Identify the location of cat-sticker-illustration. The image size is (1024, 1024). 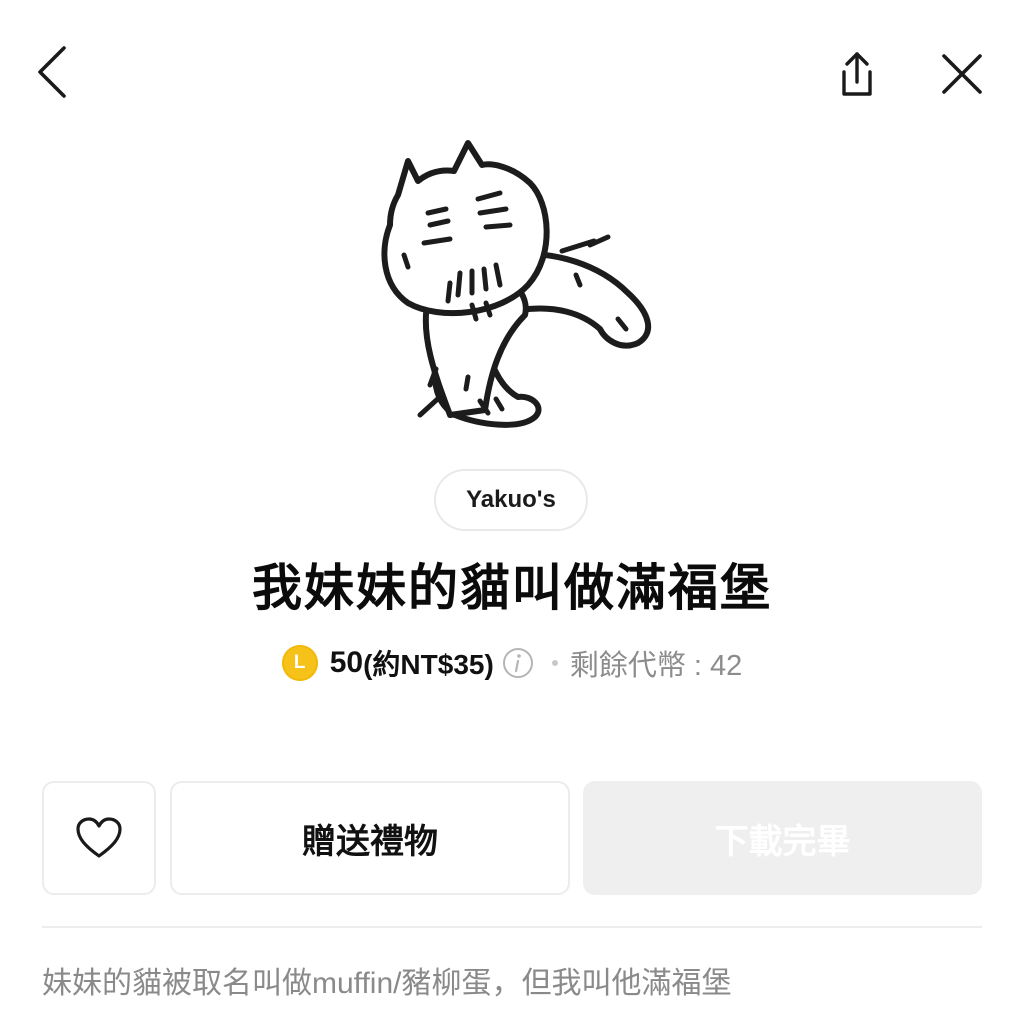
(516, 284).